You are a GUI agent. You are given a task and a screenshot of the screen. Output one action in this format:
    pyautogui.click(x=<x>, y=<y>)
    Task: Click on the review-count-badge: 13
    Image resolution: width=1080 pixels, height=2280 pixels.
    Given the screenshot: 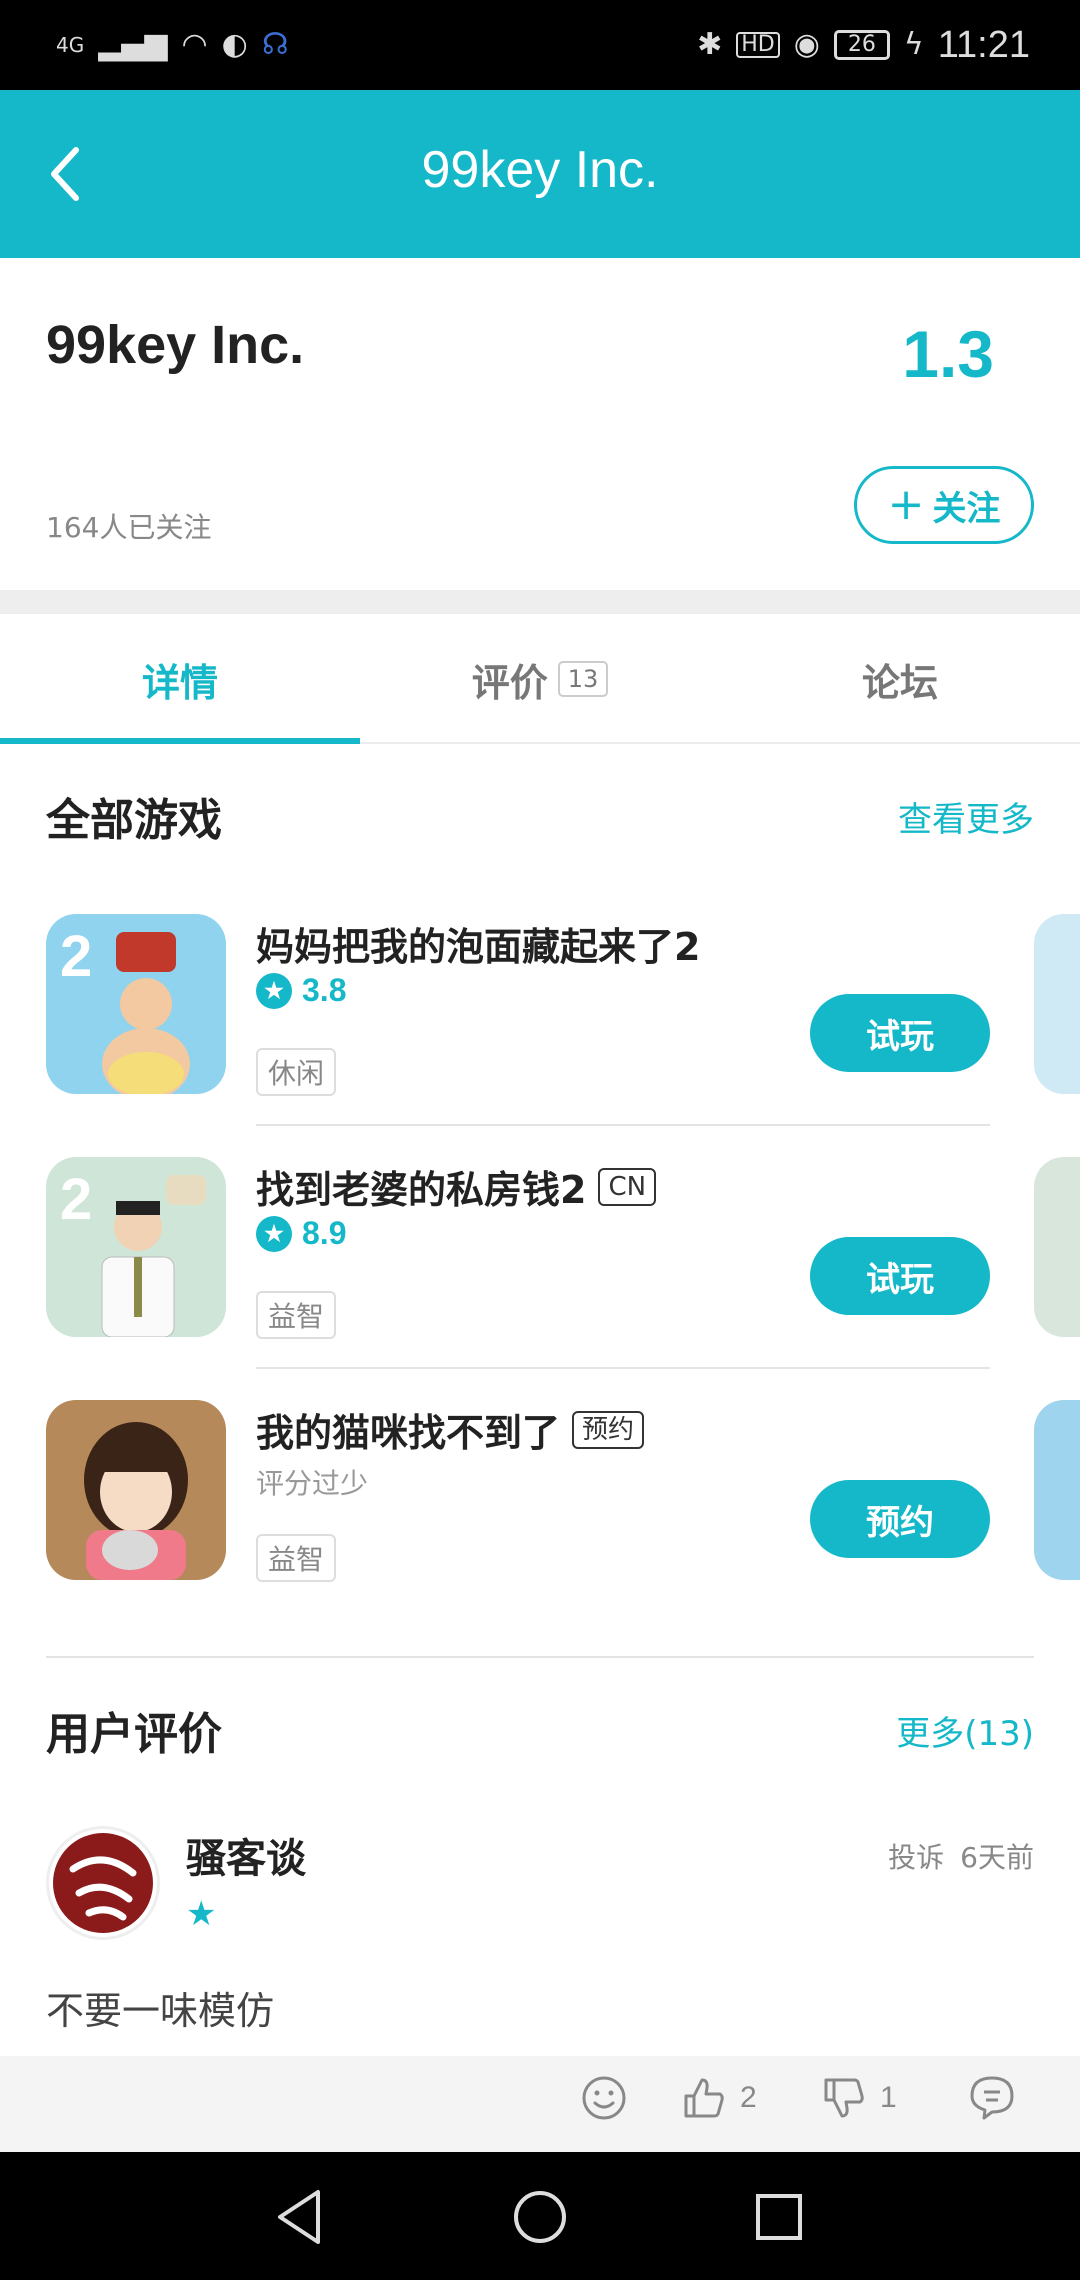 What is the action you would take?
    pyautogui.click(x=583, y=679)
    